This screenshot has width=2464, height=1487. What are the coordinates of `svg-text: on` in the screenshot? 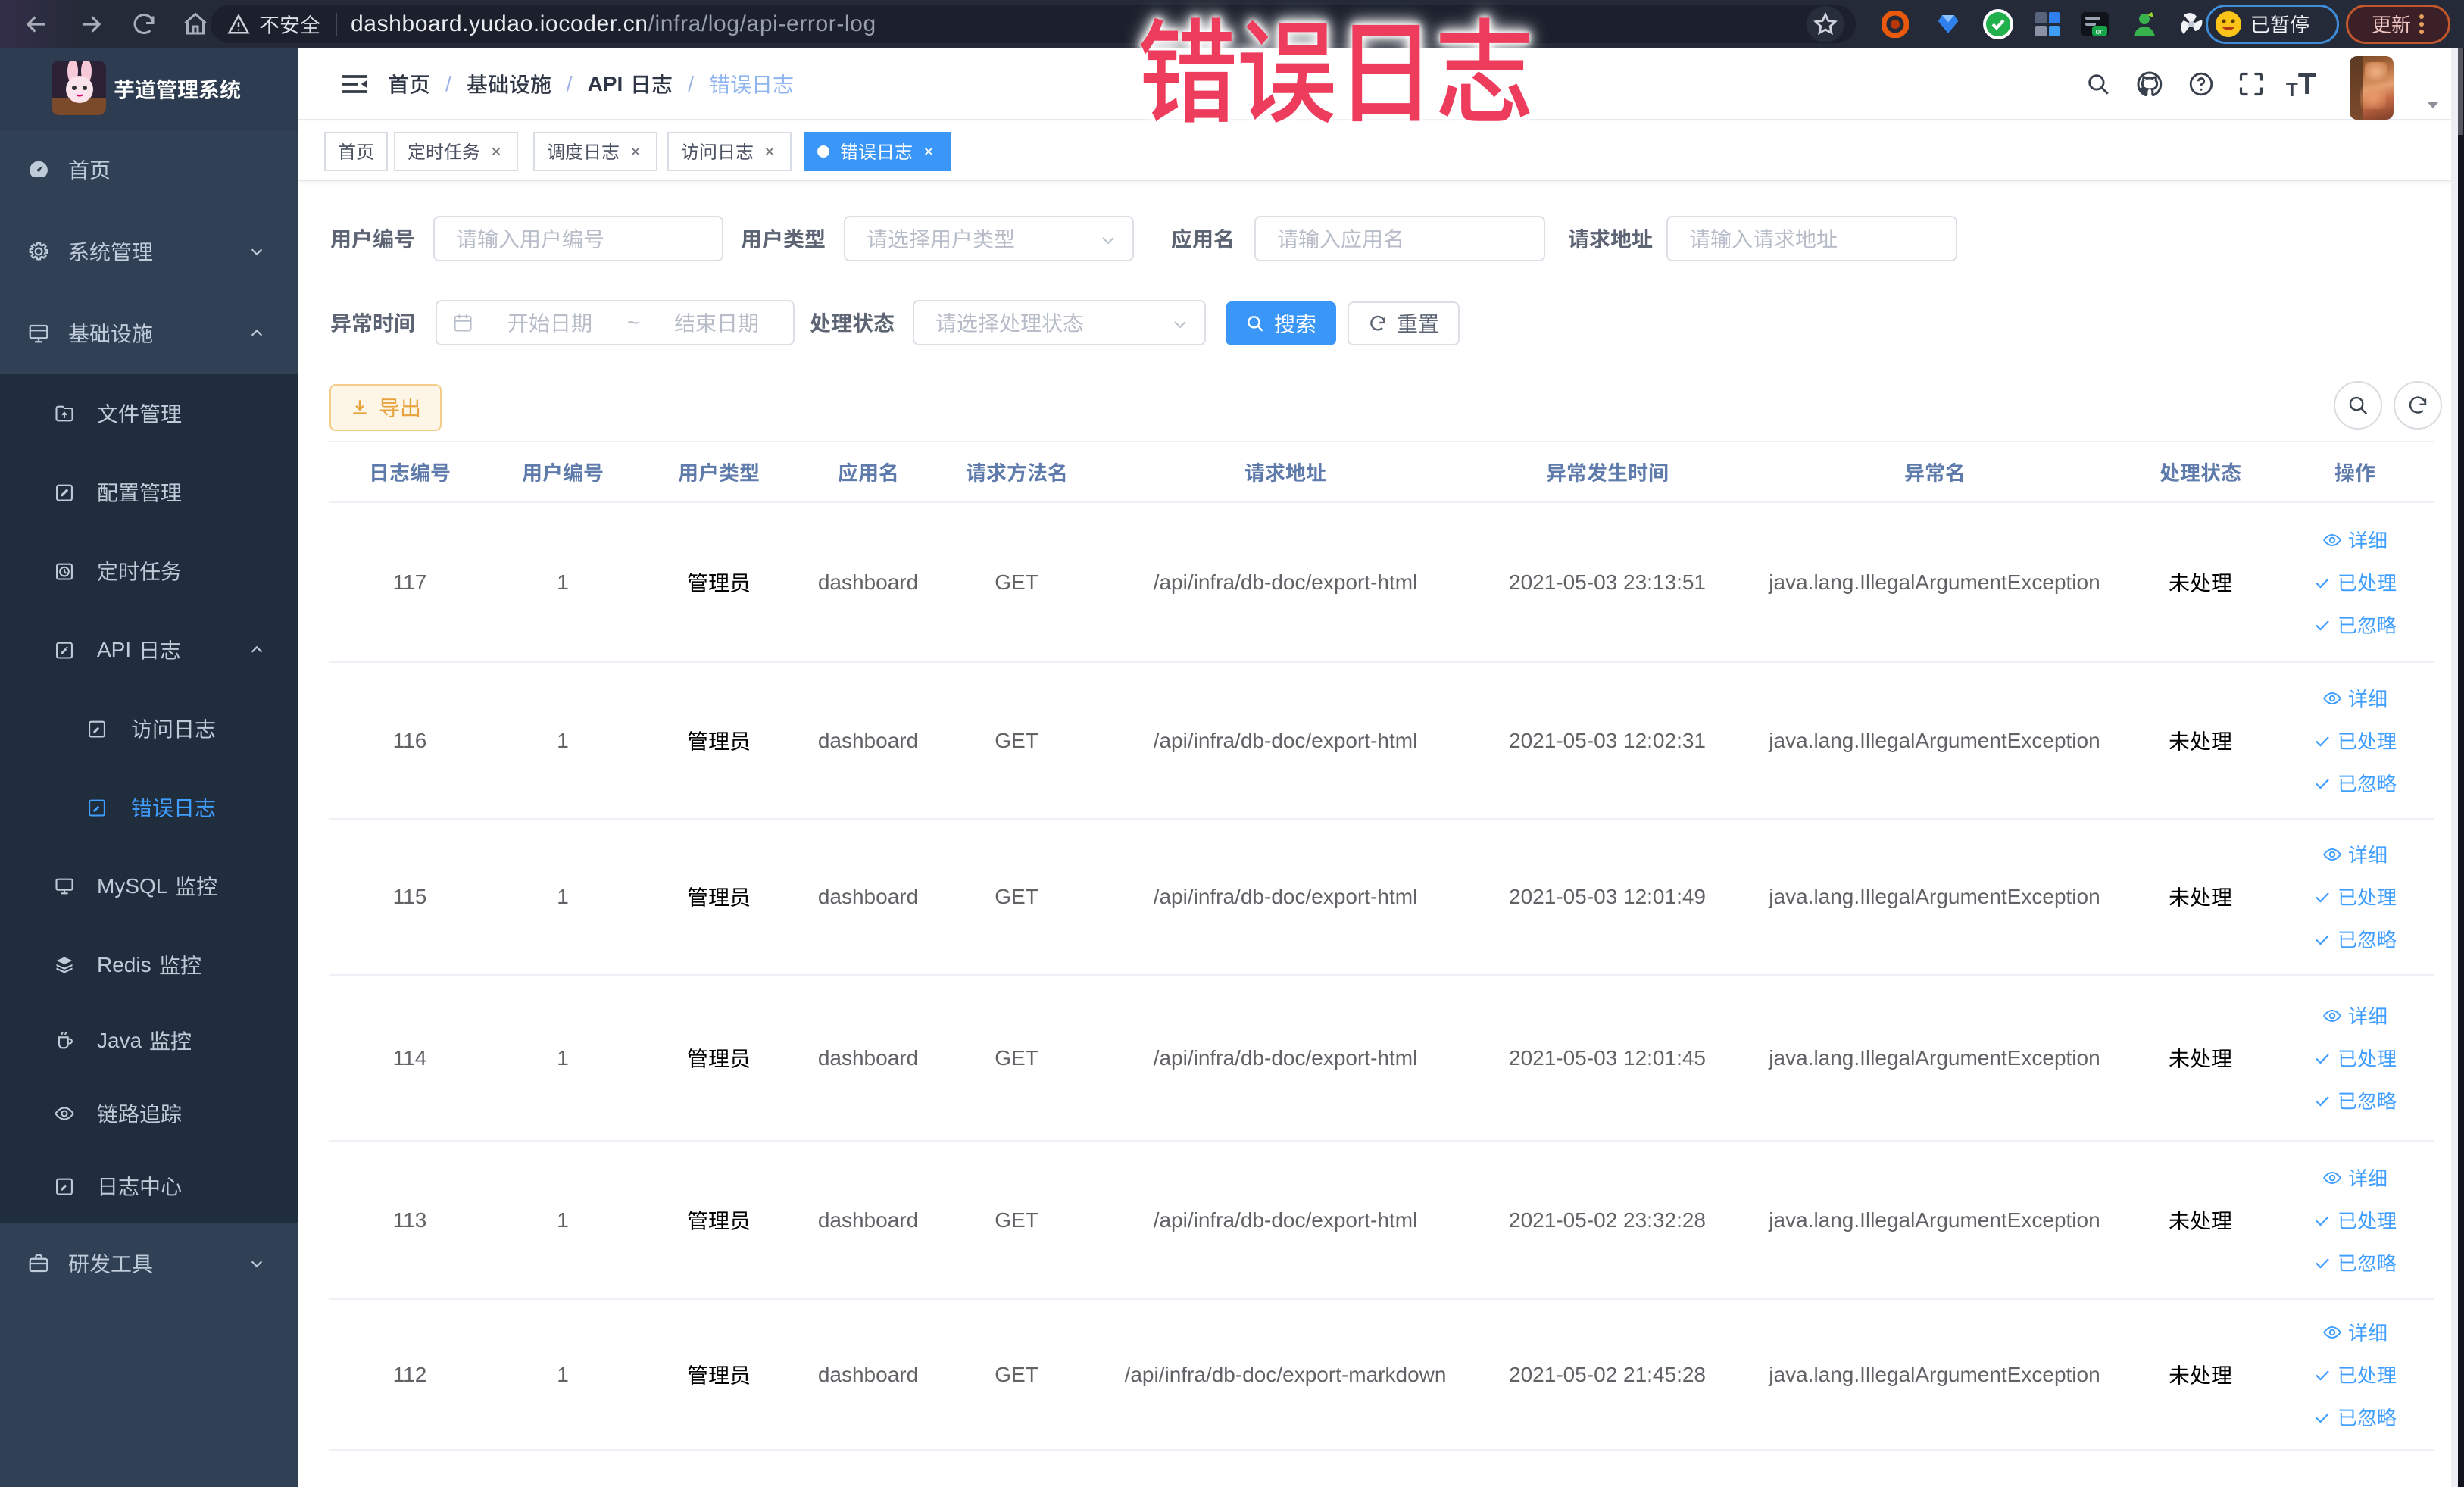 It's located at (2099, 32).